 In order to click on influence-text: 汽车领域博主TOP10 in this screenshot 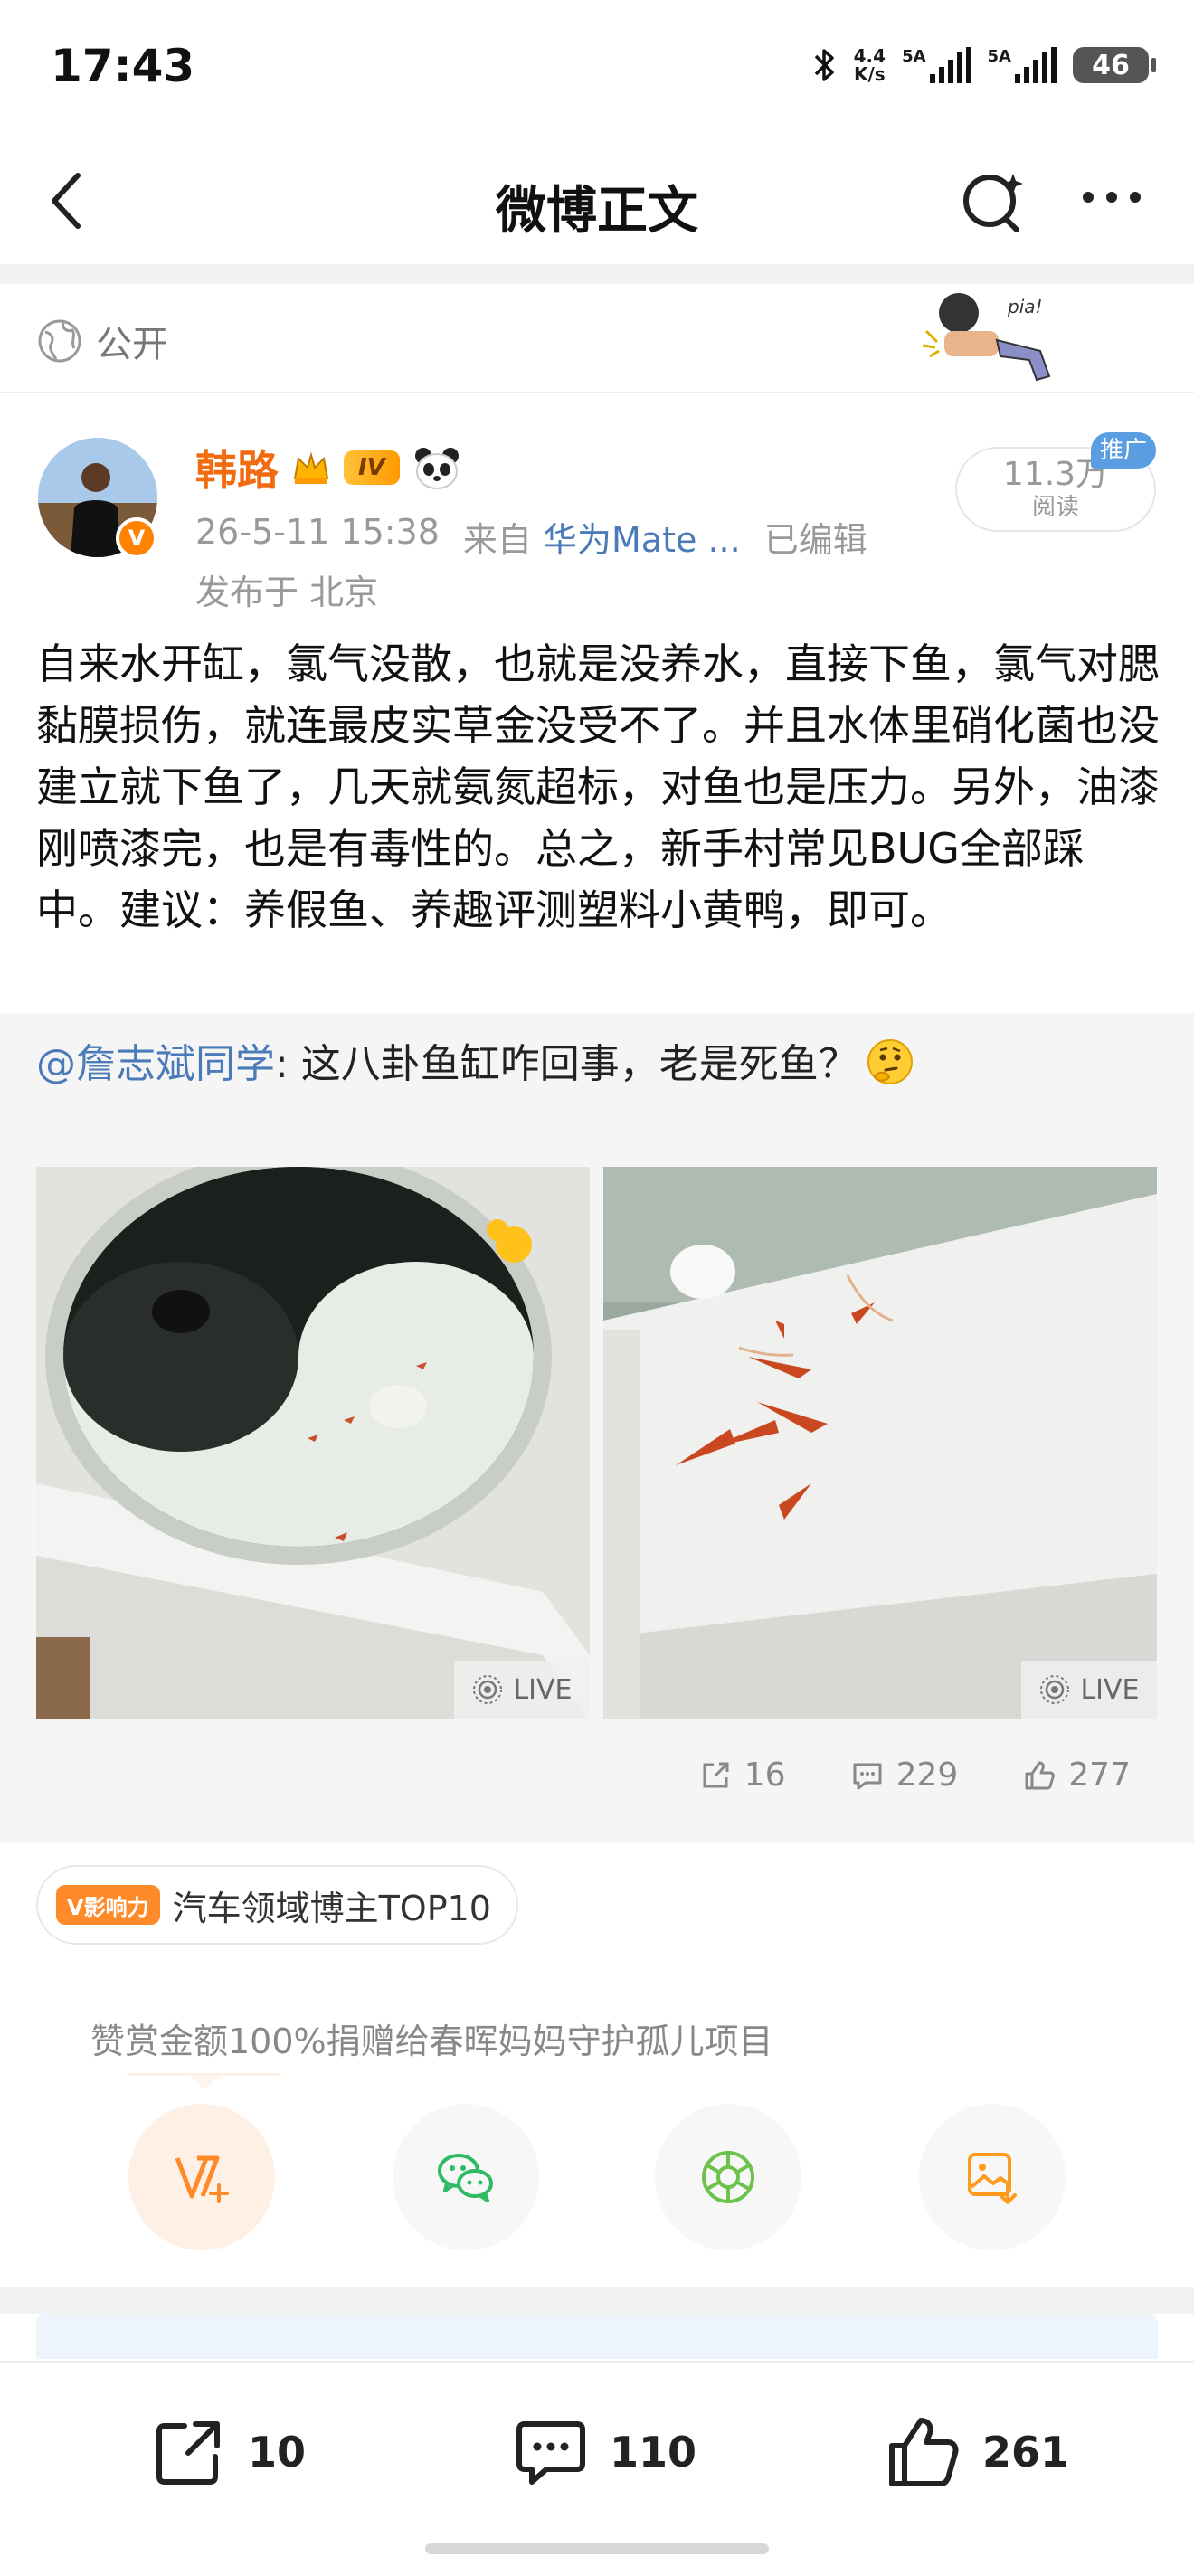, I will do `click(331, 1908)`.